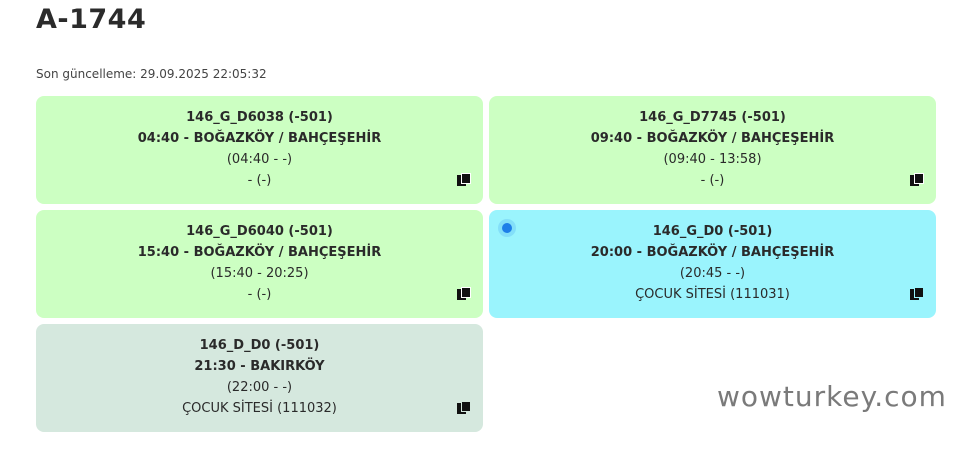 The image size is (973, 456). What do you see at coordinates (259, 387) in the screenshot?
I see `trip-times: (22:00 - -)` at bounding box center [259, 387].